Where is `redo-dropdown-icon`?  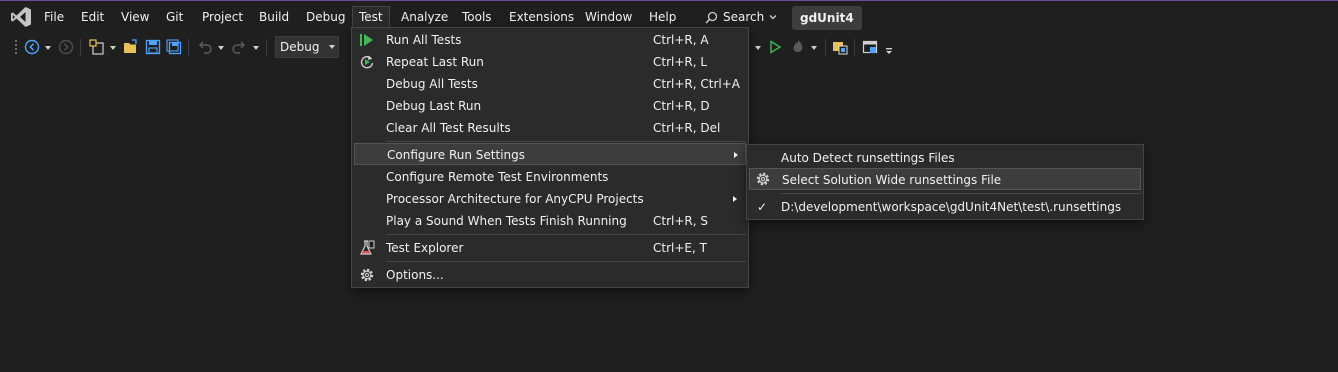
redo-dropdown-icon is located at coordinates (256, 48).